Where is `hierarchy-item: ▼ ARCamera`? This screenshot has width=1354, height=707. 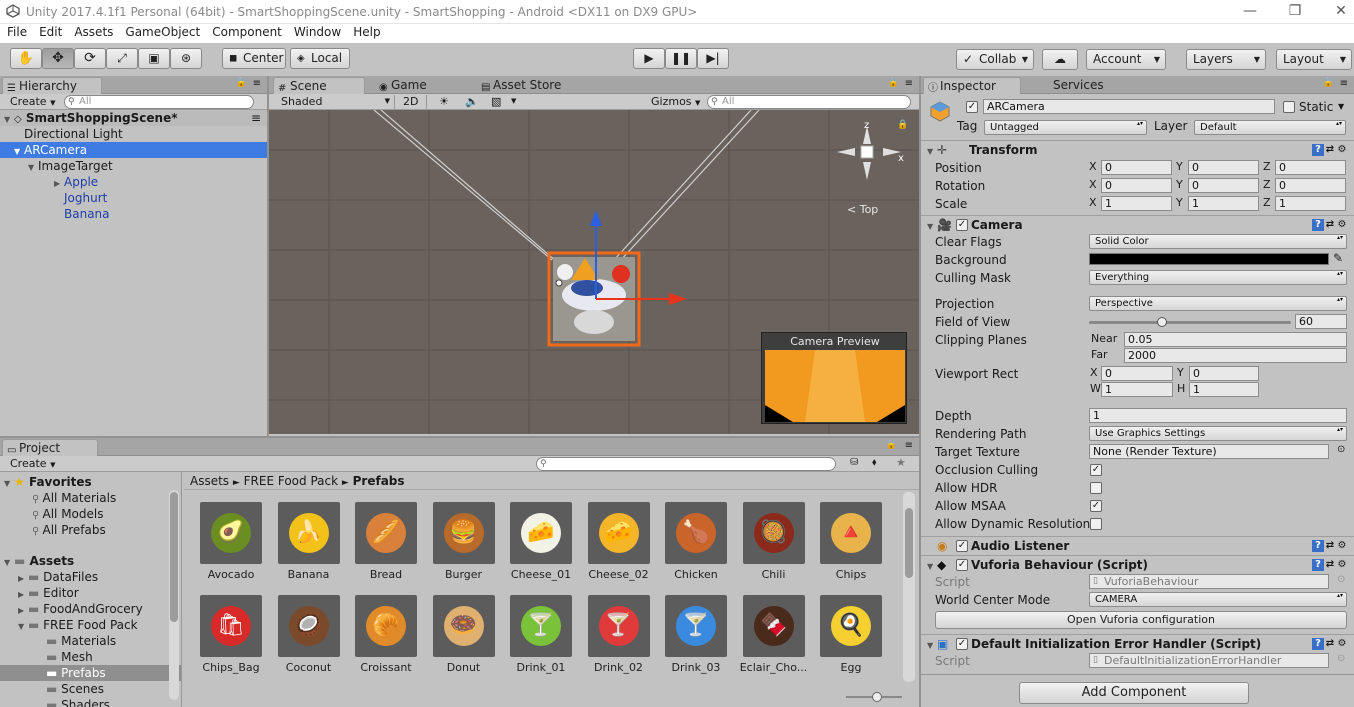
hierarchy-item: ▼ ARCamera is located at coordinates (133, 150).